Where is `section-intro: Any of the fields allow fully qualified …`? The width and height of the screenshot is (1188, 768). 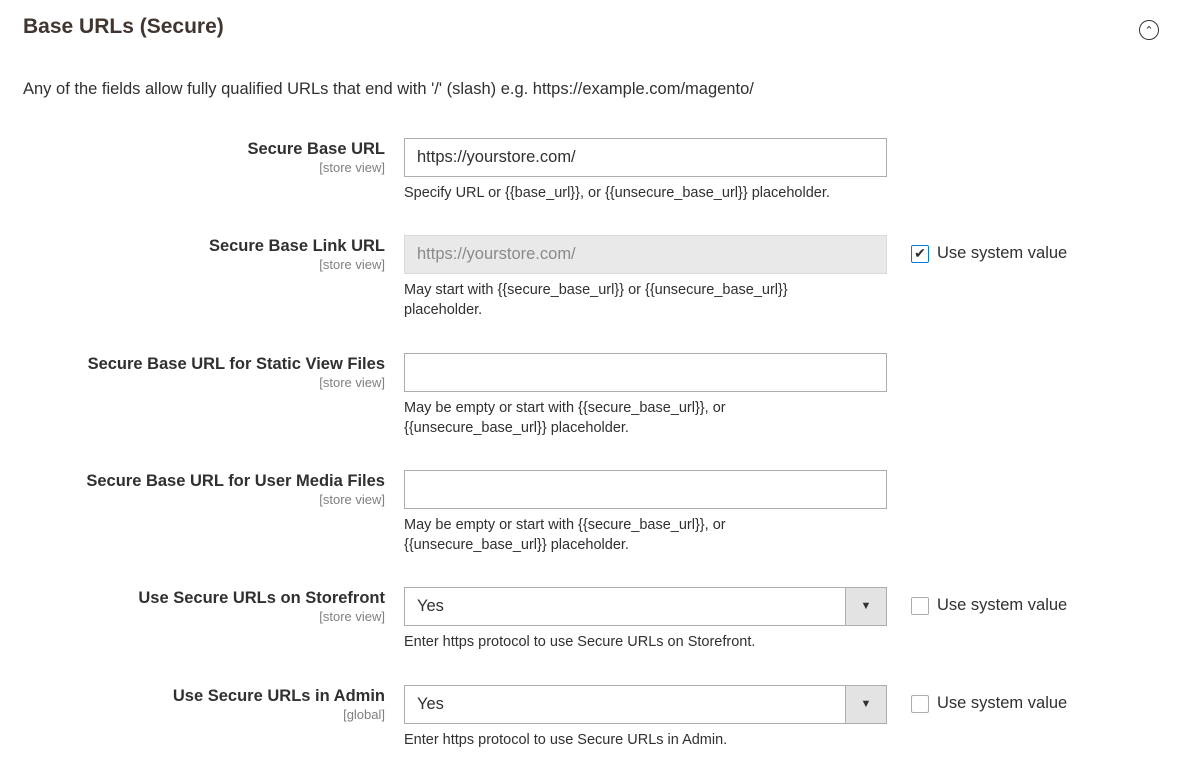 section-intro: Any of the fields allow fully qualified … is located at coordinates (388, 89).